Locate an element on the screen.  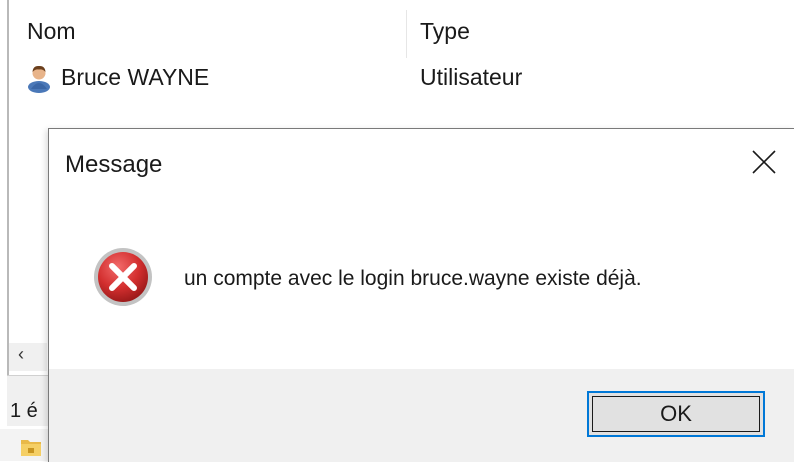
list-item: Bruce WAYNE Utilisateur is located at coordinates (407, 78).